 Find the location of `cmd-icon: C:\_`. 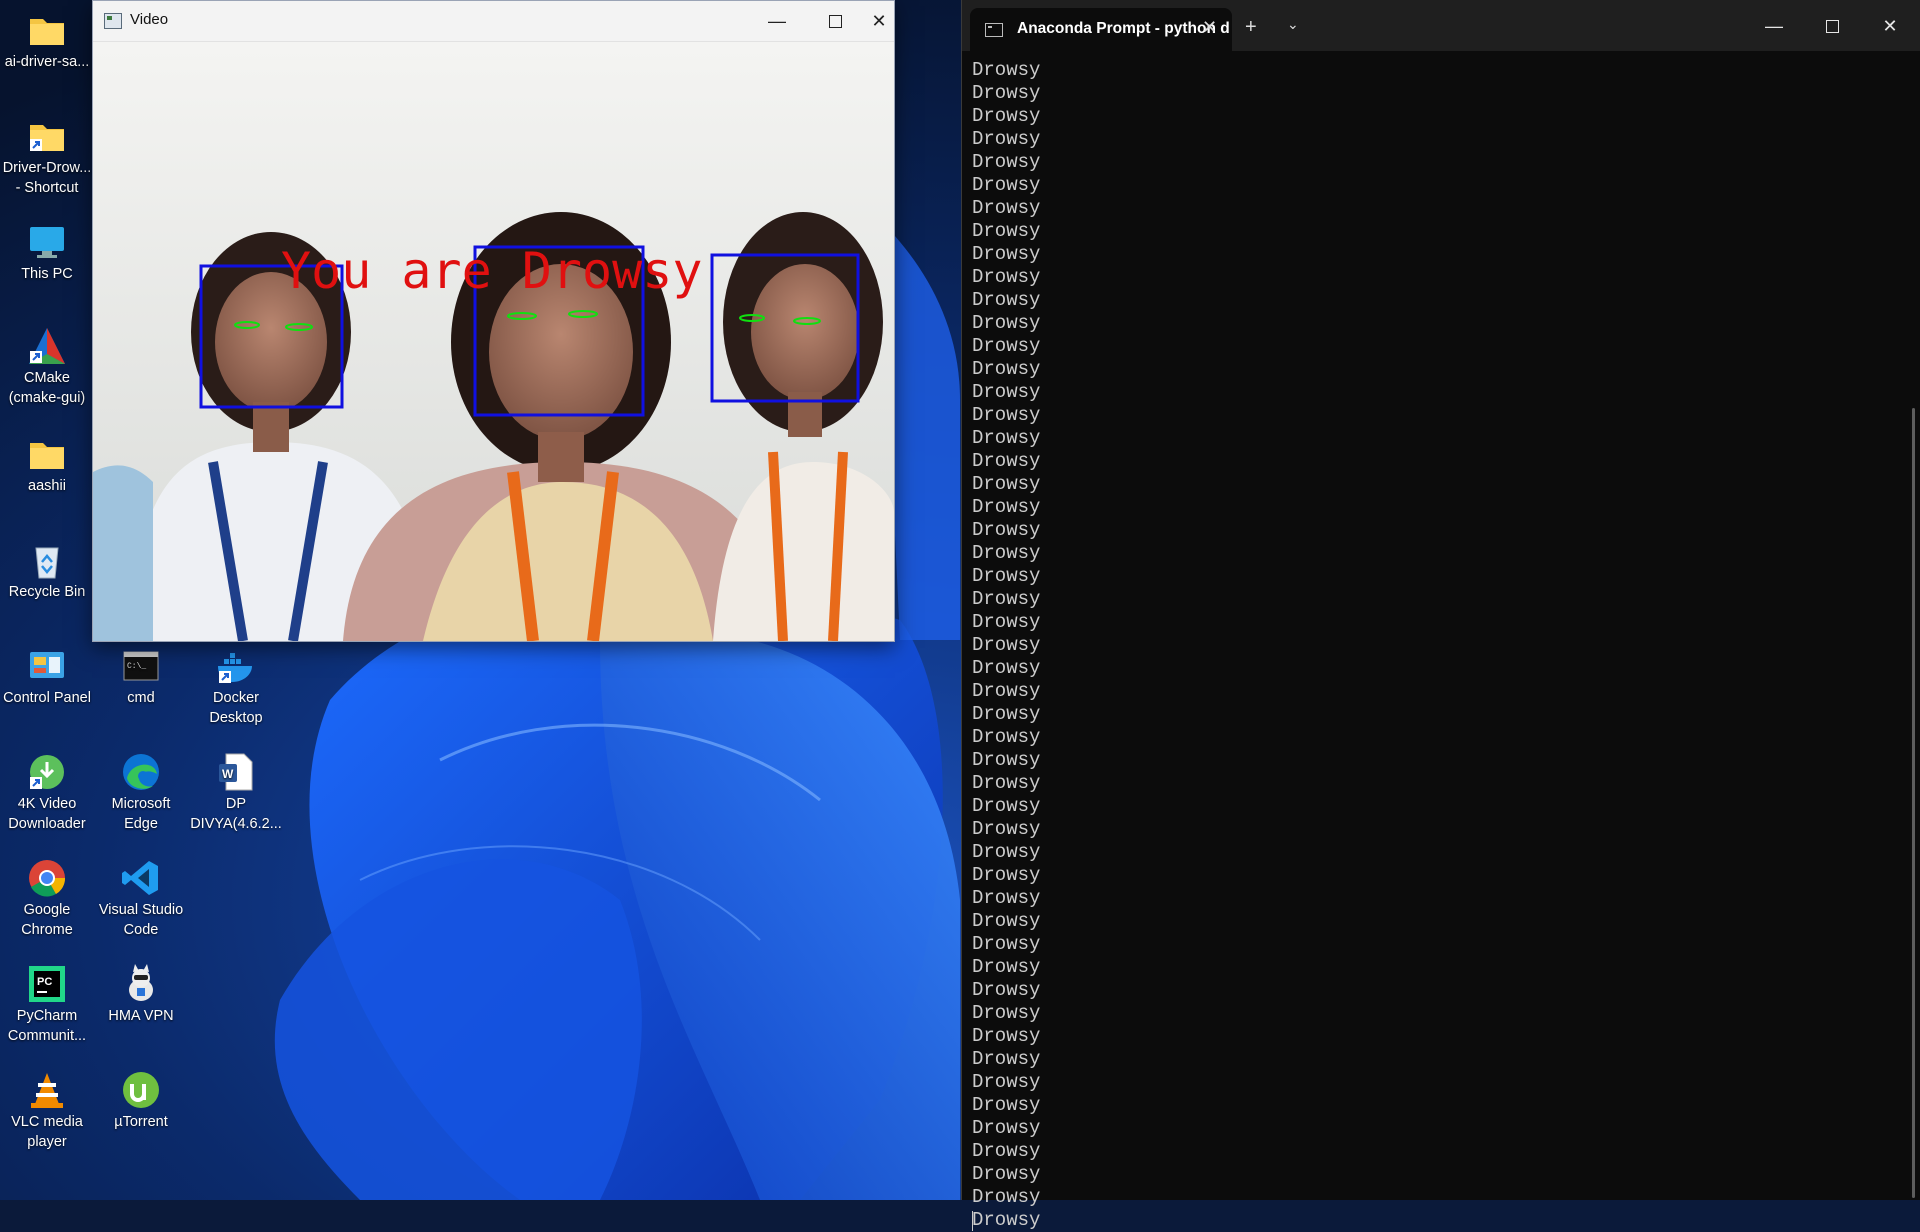

cmd-icon: C:\_ is located at coordinates (141, 666).